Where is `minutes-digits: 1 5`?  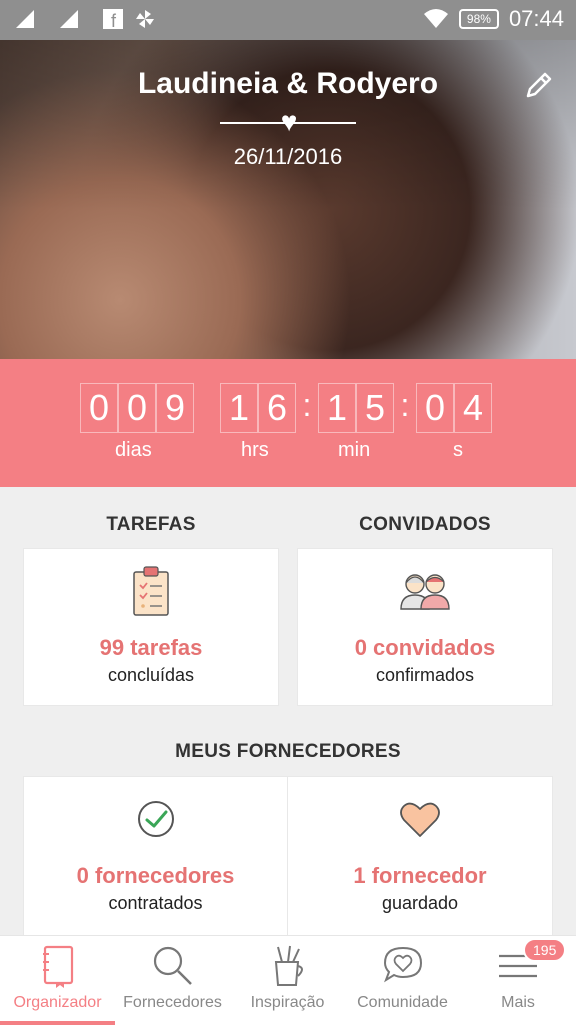
minutes-digits: 1 5 is located at coordinates (356, 408).